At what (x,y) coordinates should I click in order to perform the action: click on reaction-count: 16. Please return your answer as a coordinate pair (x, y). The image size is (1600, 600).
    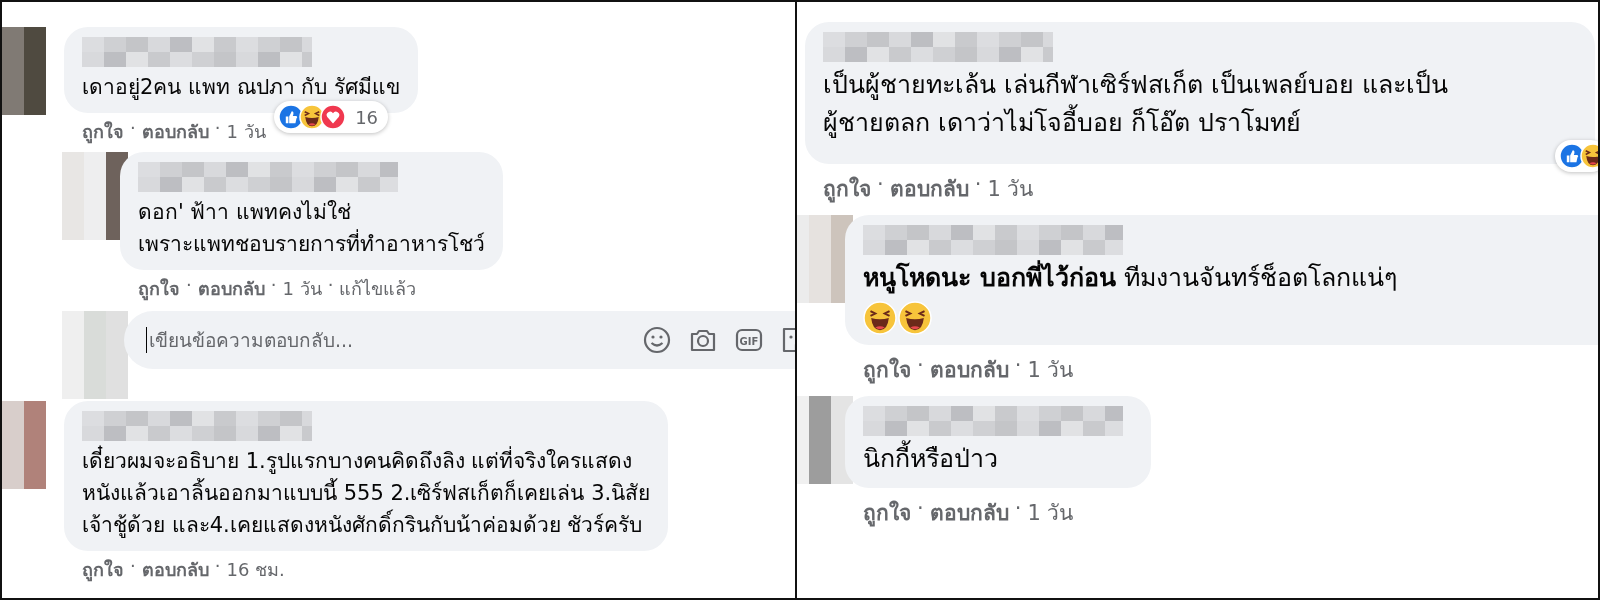
    Looking at the image, I should click on (367, 117).